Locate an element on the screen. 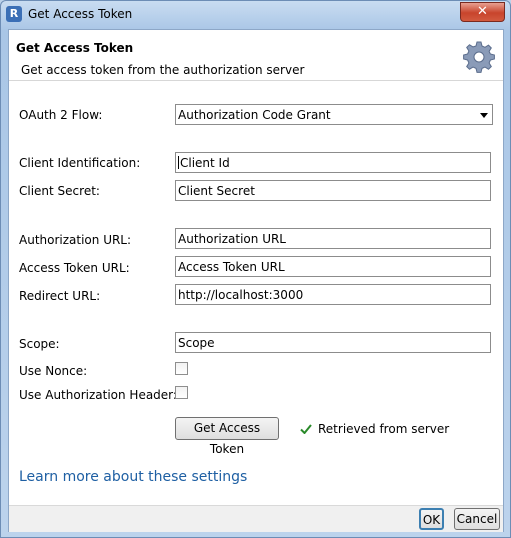 Image resolution: width=511 pixels, height=538 pixels. checkmark-icon is located at coordinates (306, 429).